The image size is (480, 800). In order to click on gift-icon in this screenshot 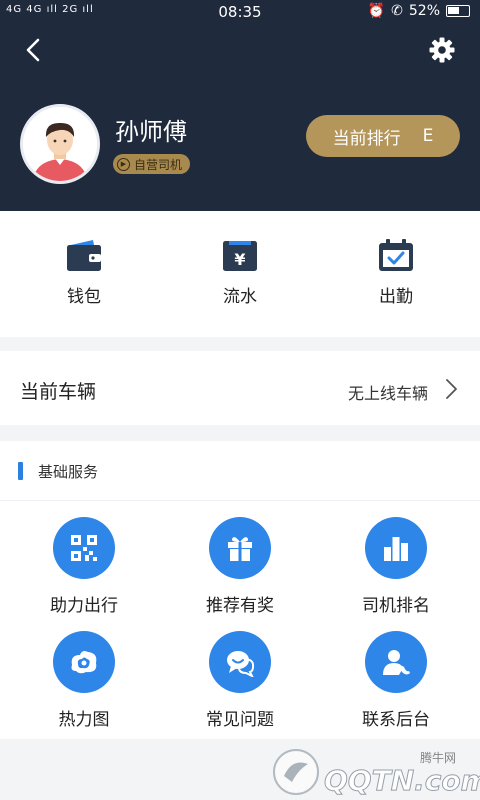, I will do `click(240, 549)`.